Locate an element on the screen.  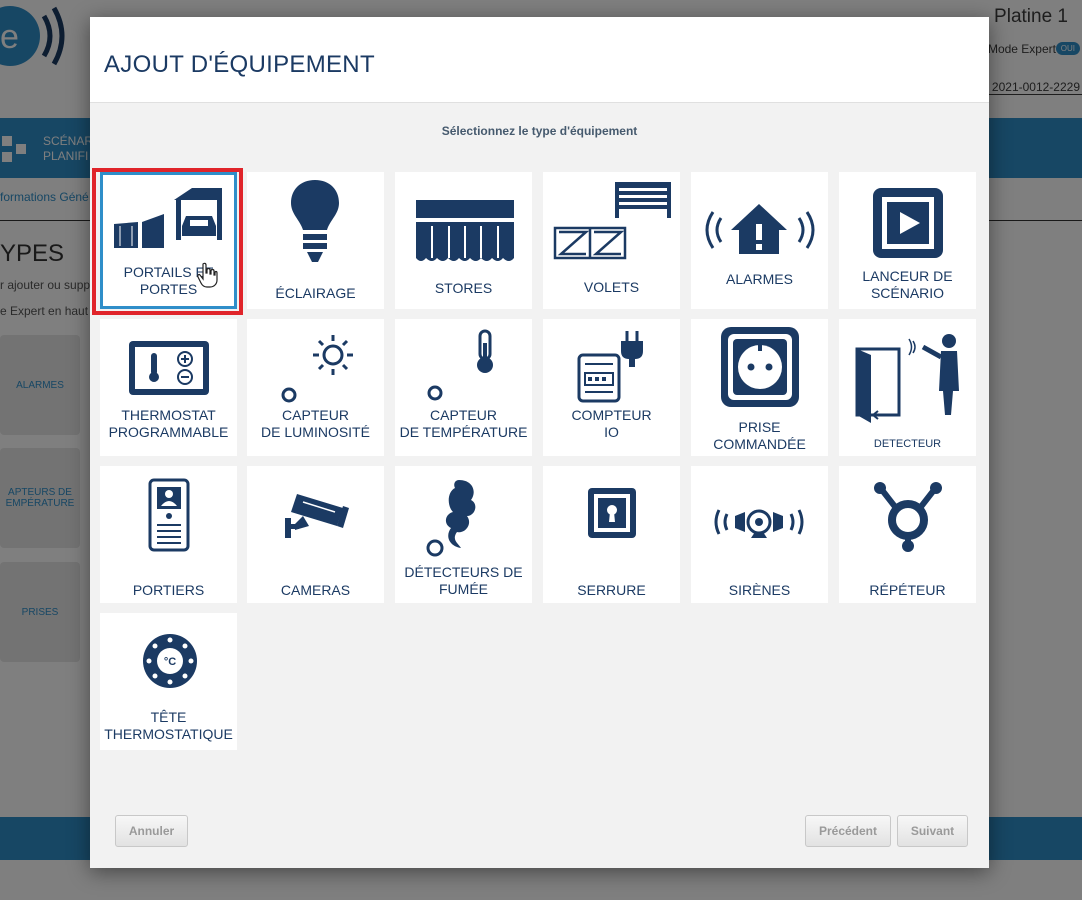
tile-label: ÉCLAIRAGE is located at coordinates (315, 293).